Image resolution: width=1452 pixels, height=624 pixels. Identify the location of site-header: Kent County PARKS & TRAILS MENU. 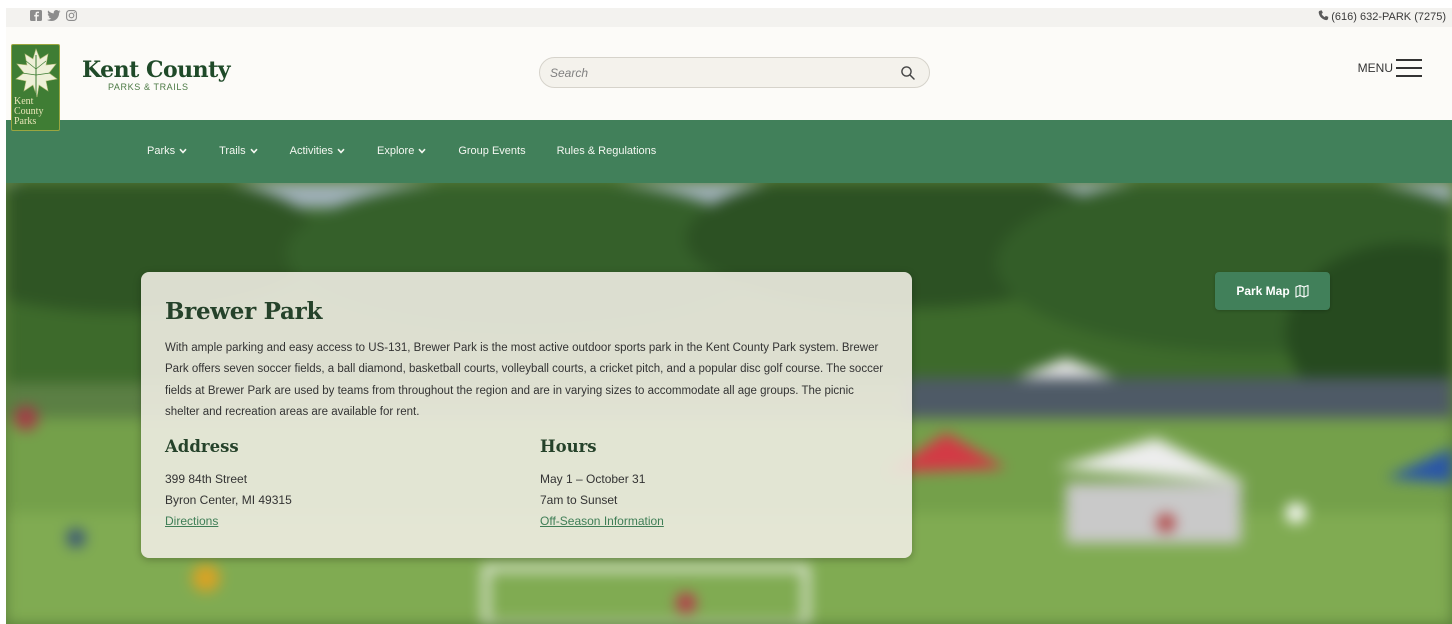
(729, 73).